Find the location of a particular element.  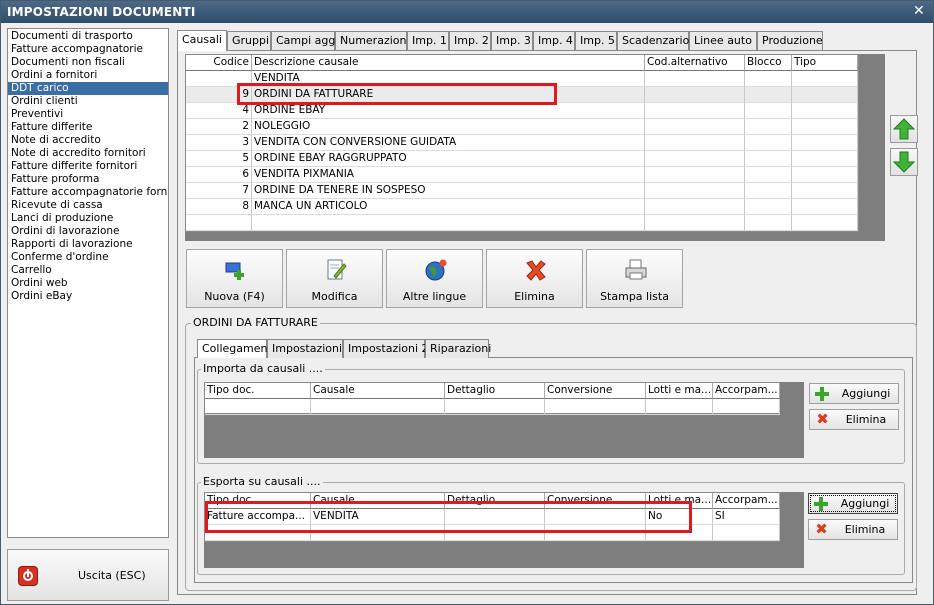

new-button-label: Nuova (F4) is located at coordinates (234, 296).